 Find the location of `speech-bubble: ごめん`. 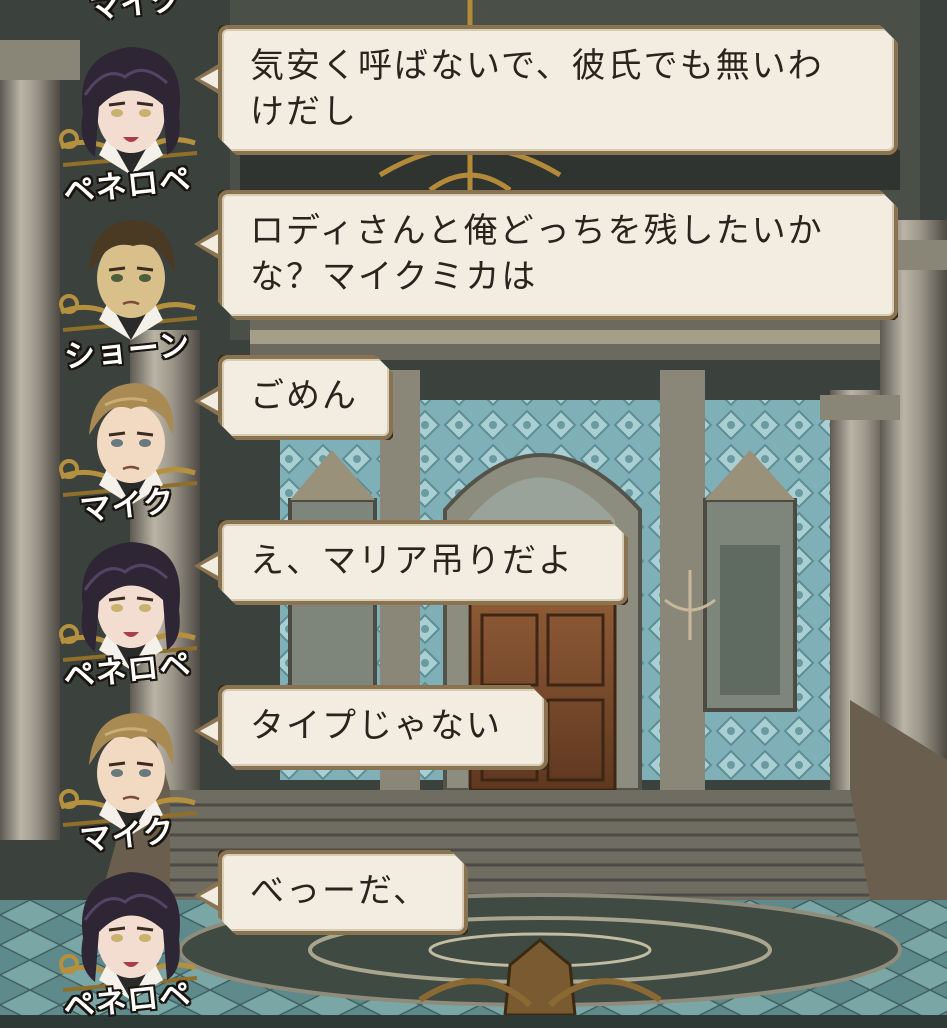

speech-bubble: ごめん is located at coordinates (305, 397).